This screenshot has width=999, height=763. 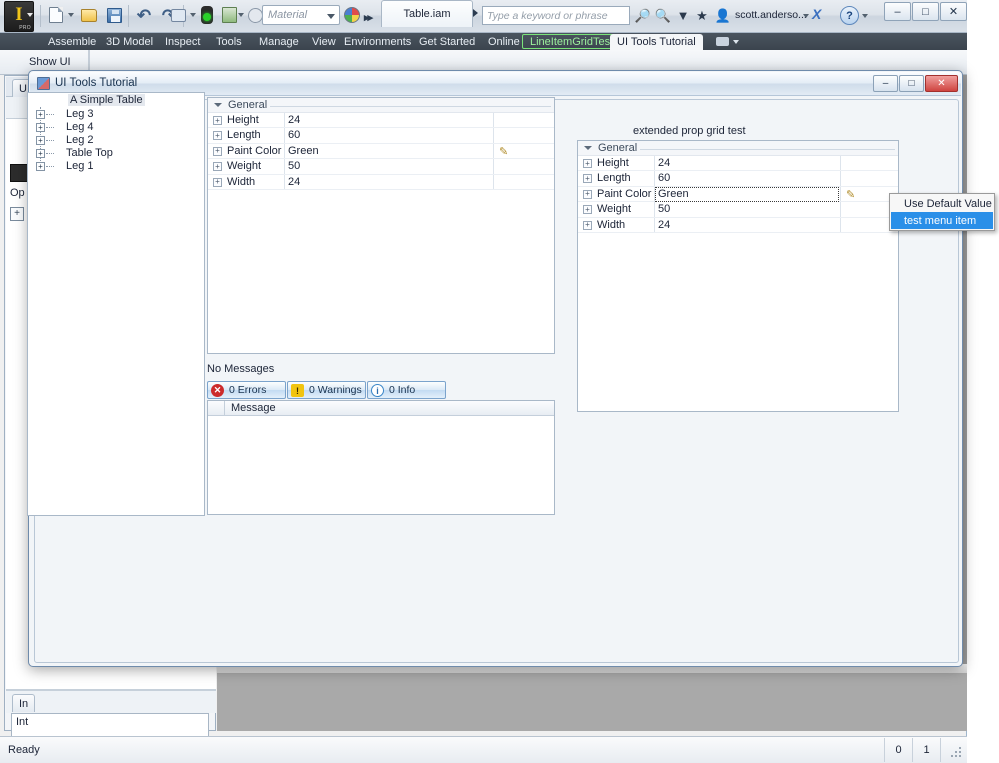 What do you see at coordinates (957, 753) in the screenshot?
I see `resize-grip-icon` at bounding box center [957, 753].